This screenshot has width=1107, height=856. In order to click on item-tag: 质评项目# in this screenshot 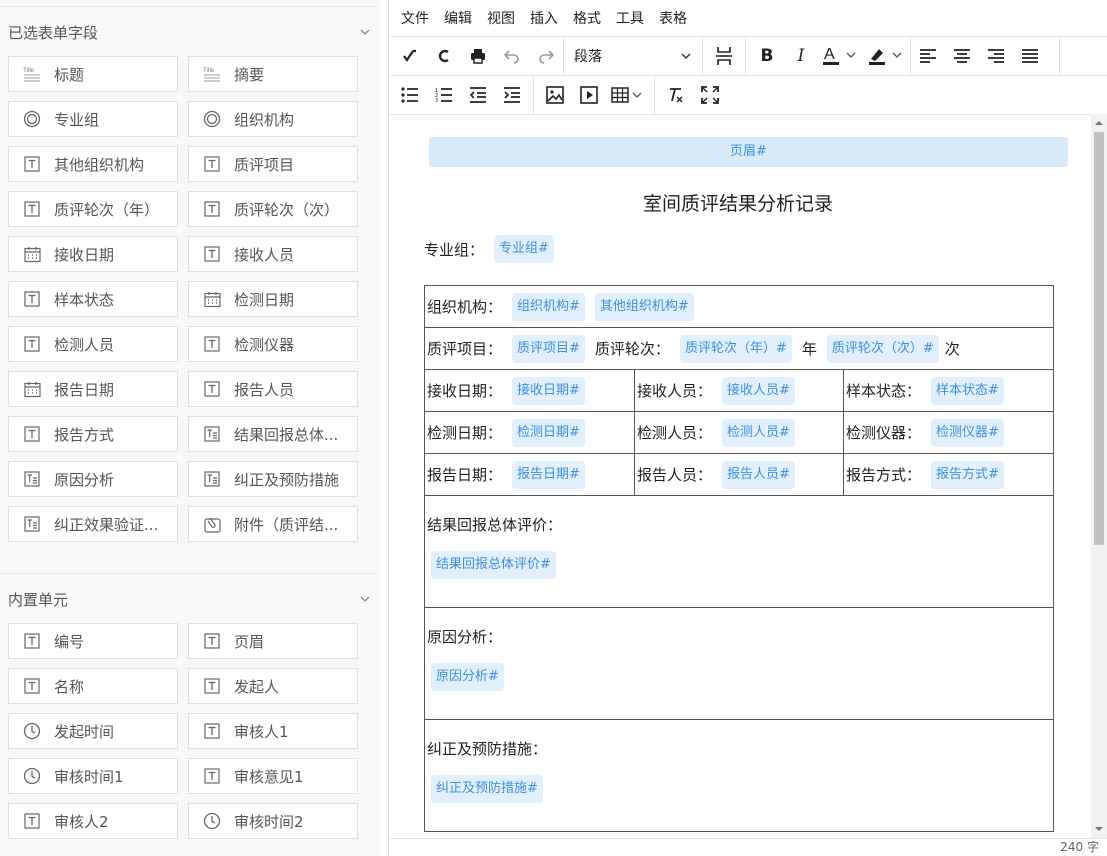, I will do `click(548, 348)`.